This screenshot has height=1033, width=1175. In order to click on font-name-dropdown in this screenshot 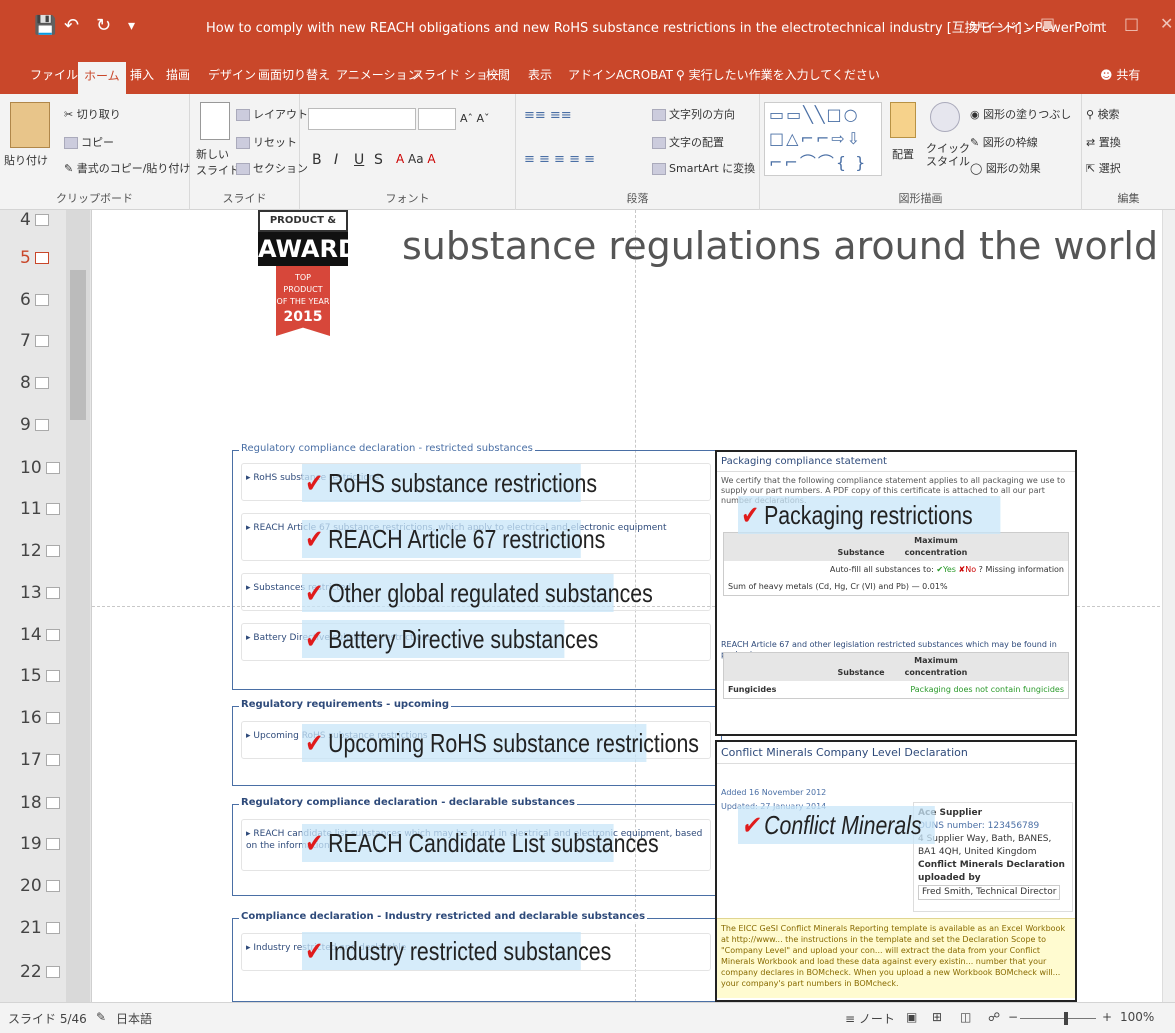, I will do `click(362, 119)`.